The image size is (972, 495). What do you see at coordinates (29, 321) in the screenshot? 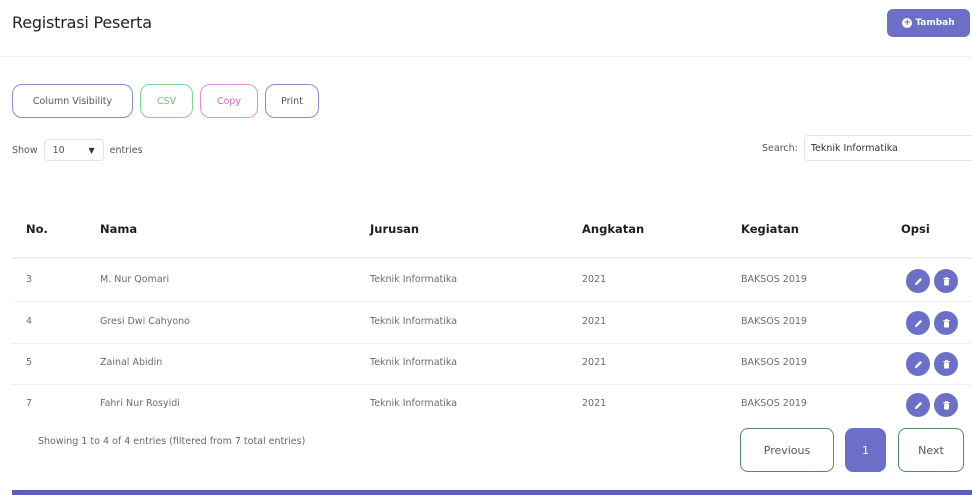
I see `cell-no: 4` at bounding box center [29, 321].